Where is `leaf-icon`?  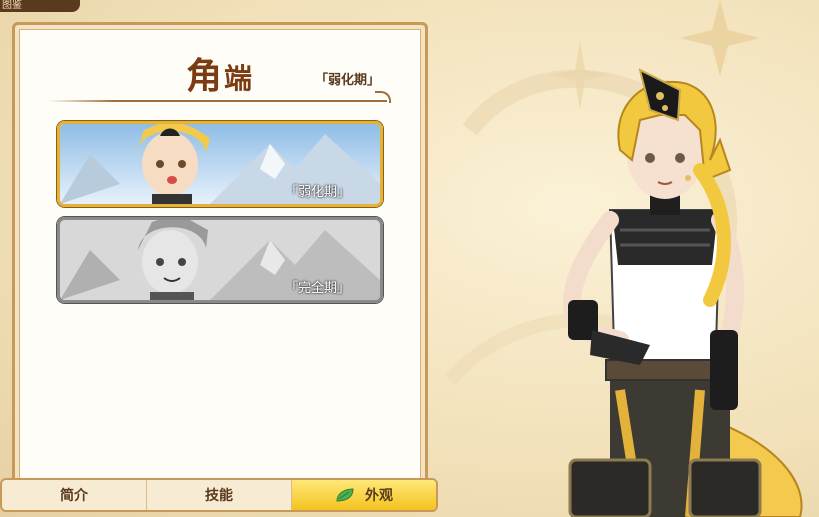
leaf-icon is located at coordinates (345, 495).